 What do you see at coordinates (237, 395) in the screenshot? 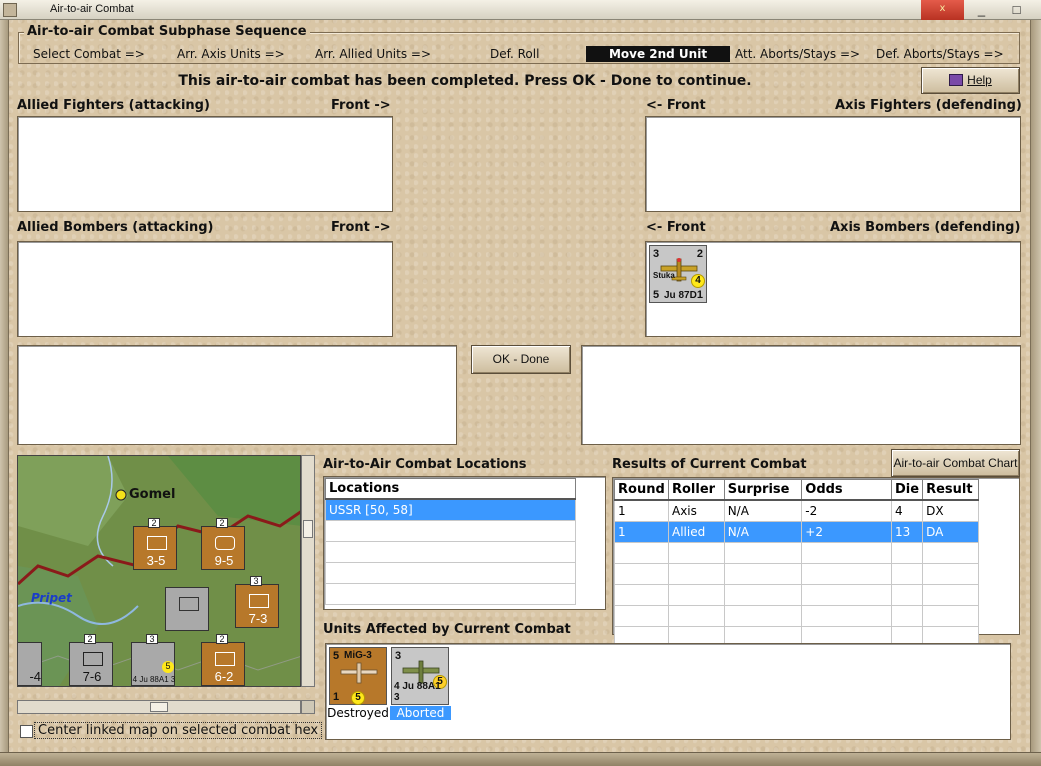
I see `allied-details-panel` at bounding box center [237, 395].